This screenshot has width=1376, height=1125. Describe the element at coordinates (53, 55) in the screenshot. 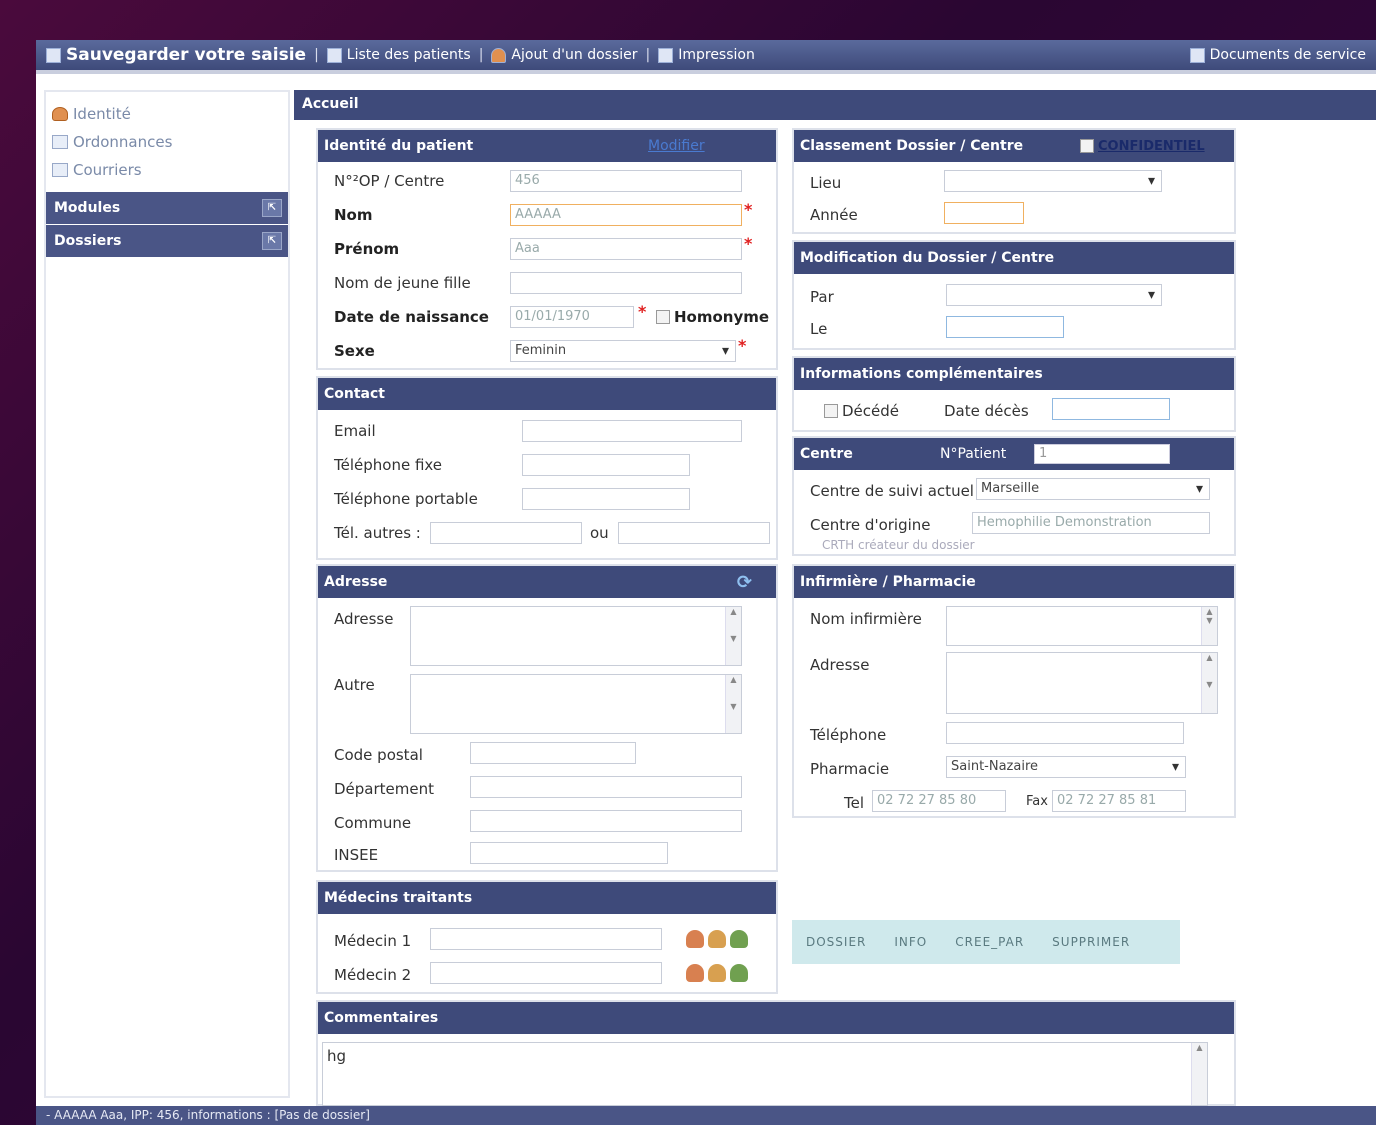

I see `save-icon` at that location.